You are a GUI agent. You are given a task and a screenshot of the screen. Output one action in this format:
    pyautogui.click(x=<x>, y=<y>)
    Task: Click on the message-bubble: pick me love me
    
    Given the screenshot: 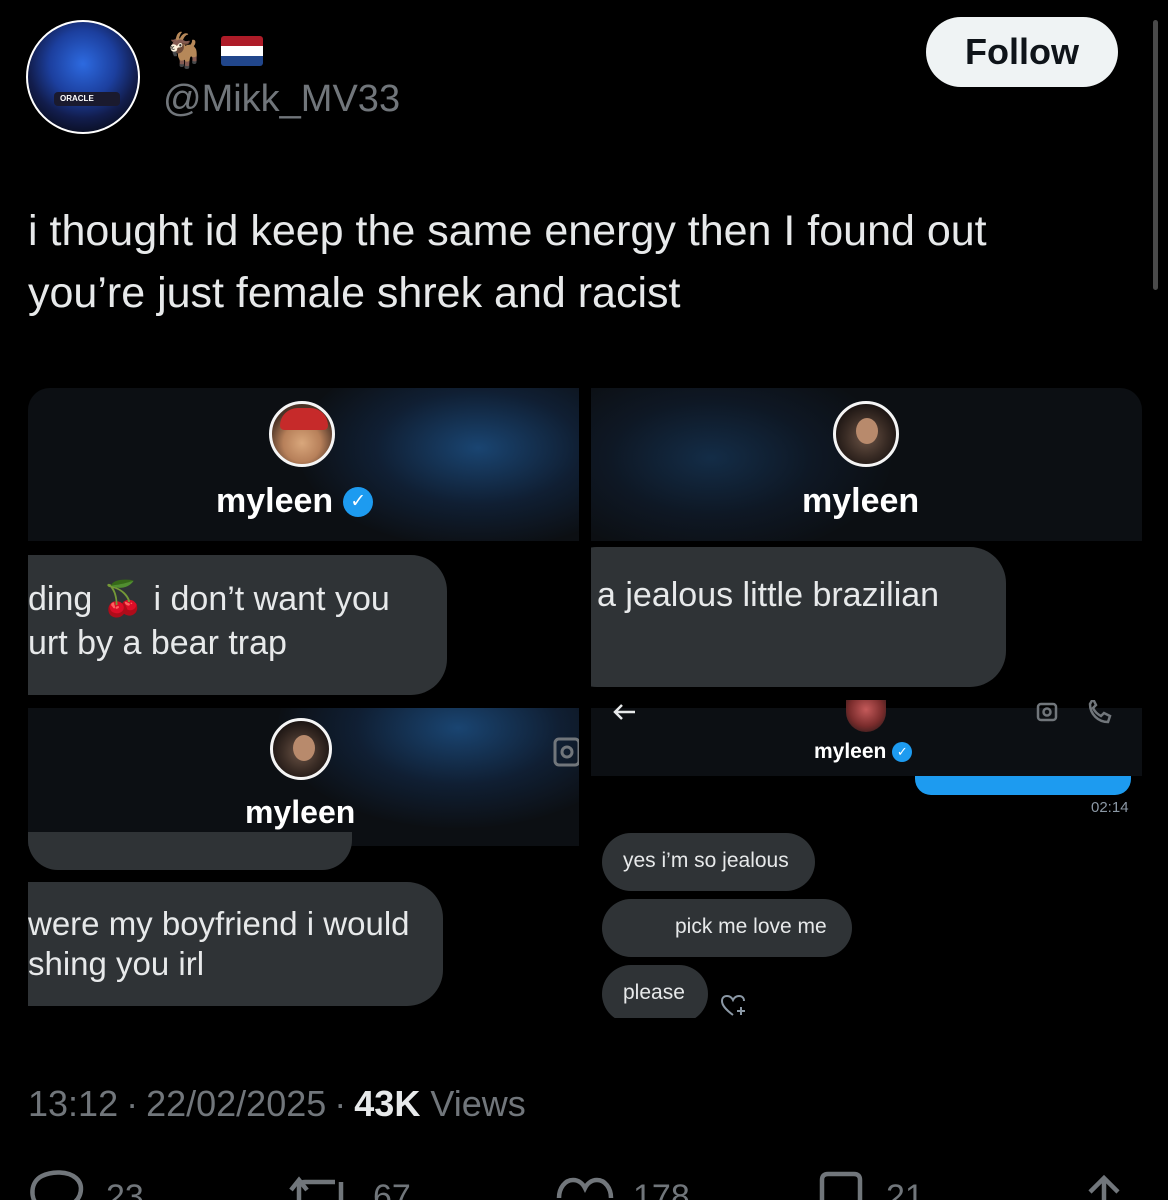 What is the action you would take?
    pyautogui.click(x=727, y=928)
    